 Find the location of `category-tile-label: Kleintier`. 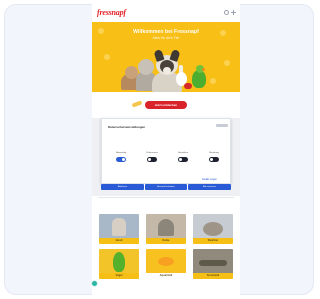

category-tile-label: Kleintier is located at coordinates (213, 241).